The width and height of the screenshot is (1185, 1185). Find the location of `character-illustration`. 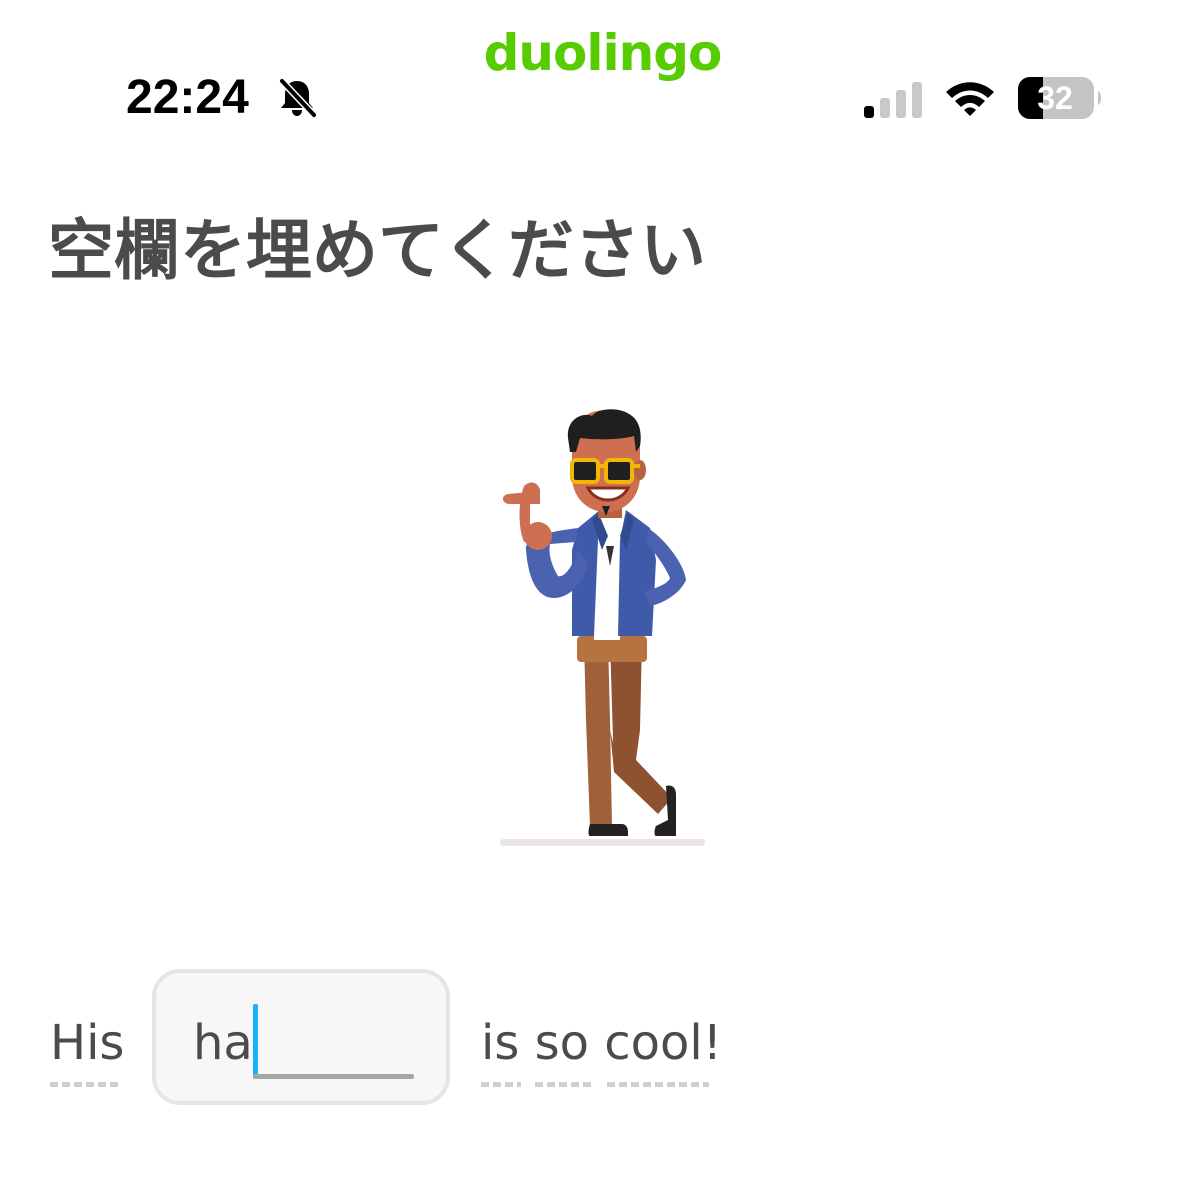

character-illustration is located at coordinates (602, 627).